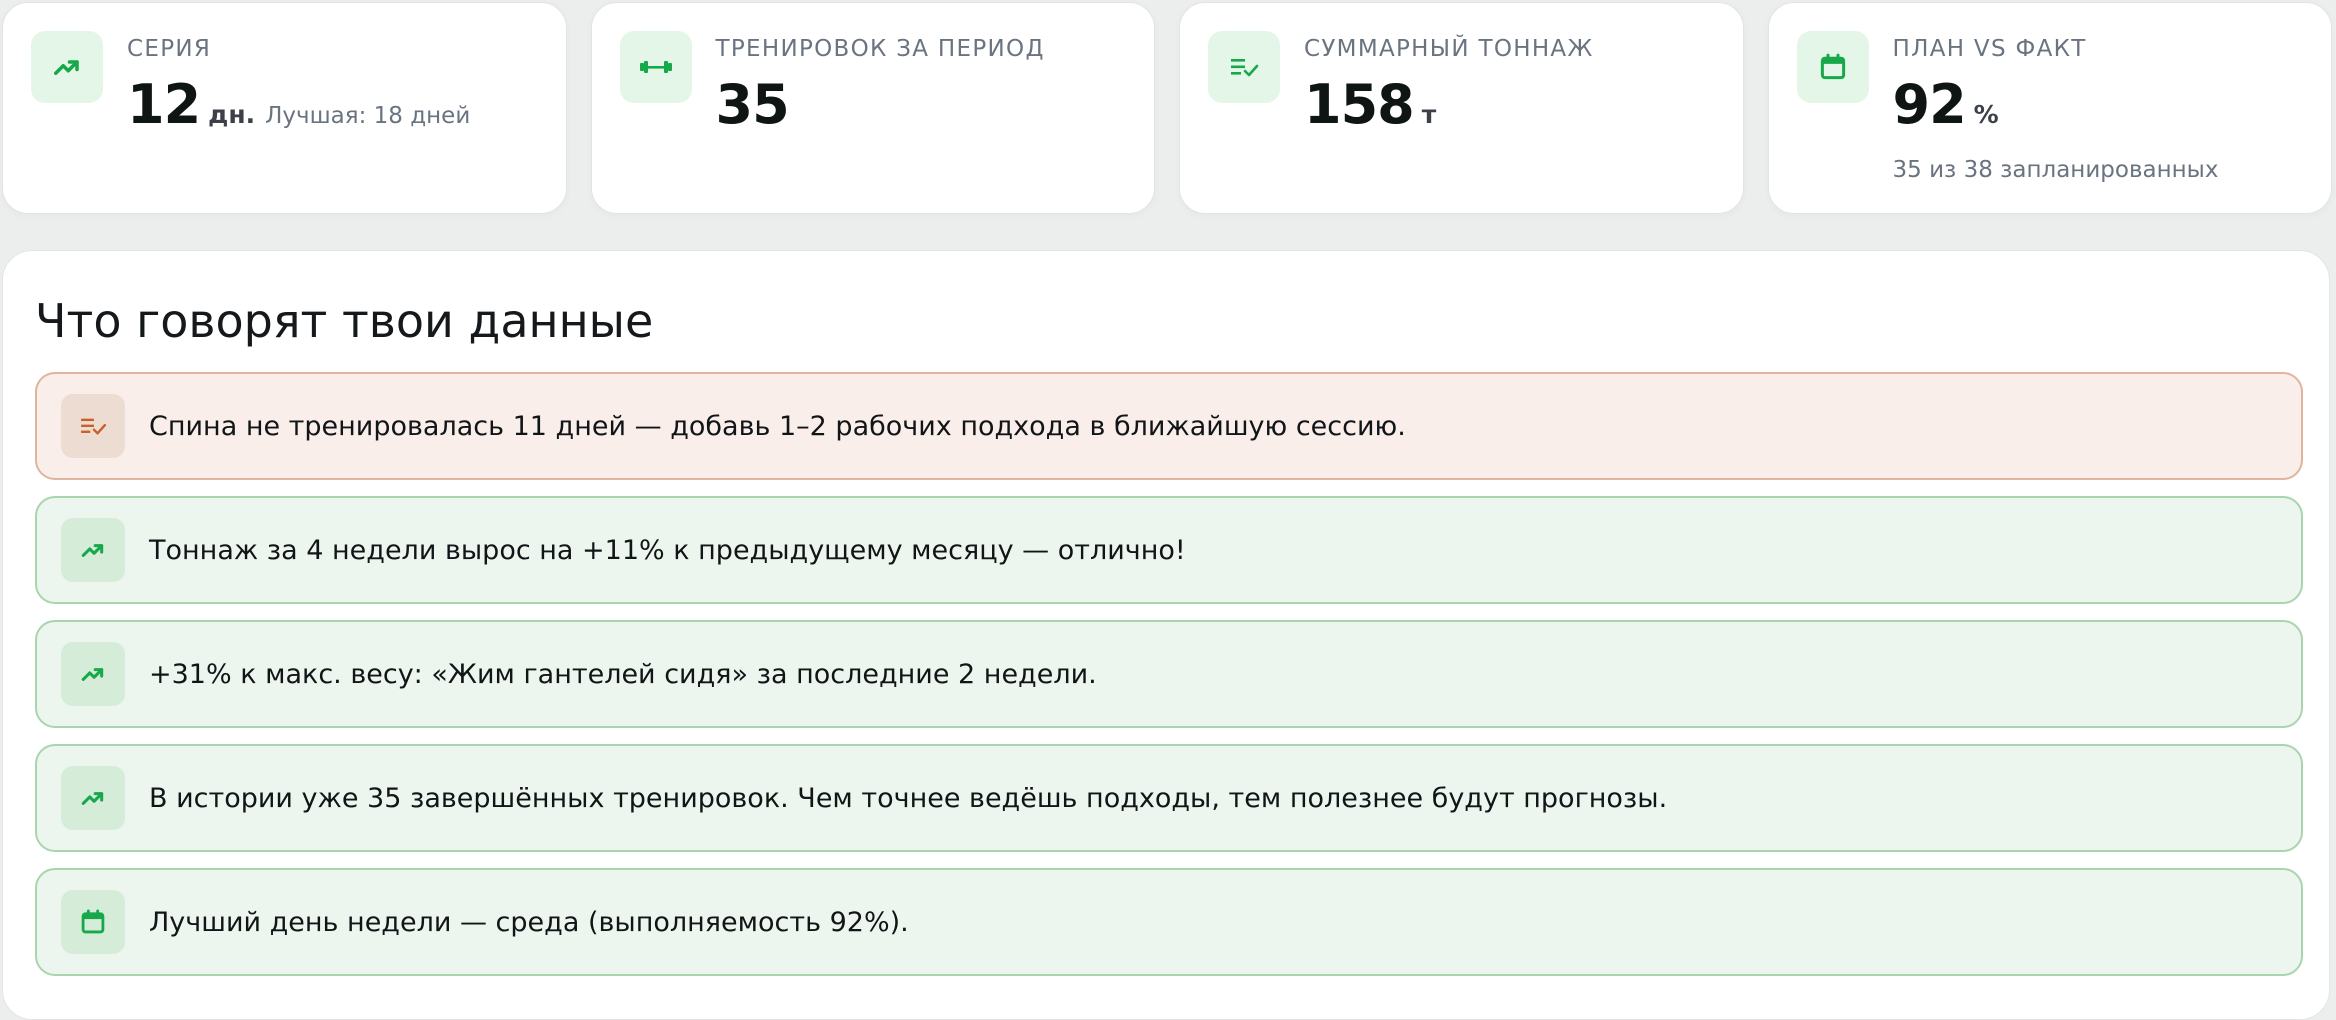  What do you see at coordinates (752, 104) in the screenshot?
I see `stat-value: 35` at bounding box center [752, 104].